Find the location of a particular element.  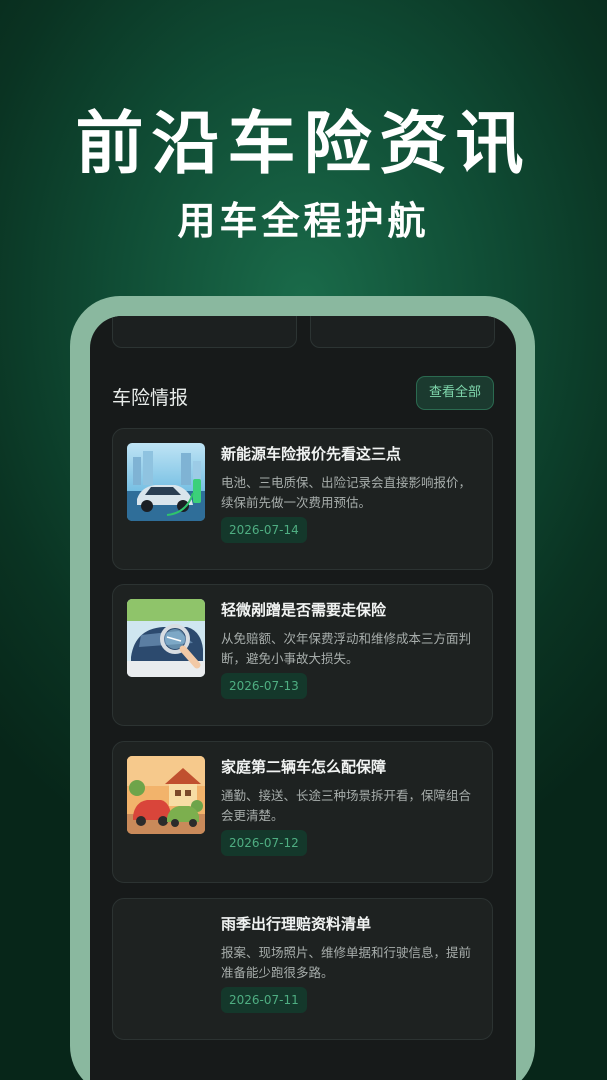

top-card-left is located at coordinates (204, 332).